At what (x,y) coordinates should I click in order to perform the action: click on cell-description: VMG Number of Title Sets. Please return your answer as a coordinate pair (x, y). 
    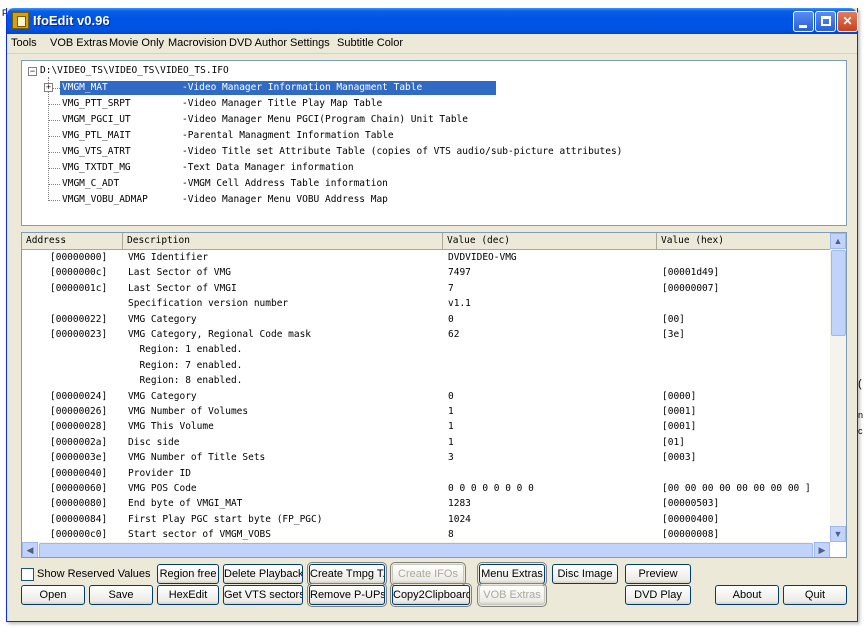
    Looking at the image, I should click on (197, 458).